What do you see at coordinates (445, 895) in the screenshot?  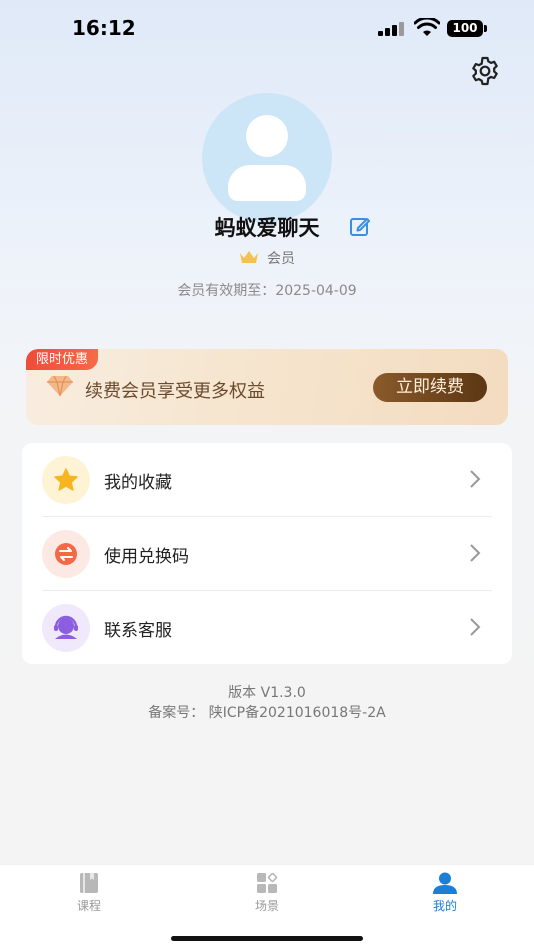 I see `tab-mine: 我的` at bounding box center [445, 895].